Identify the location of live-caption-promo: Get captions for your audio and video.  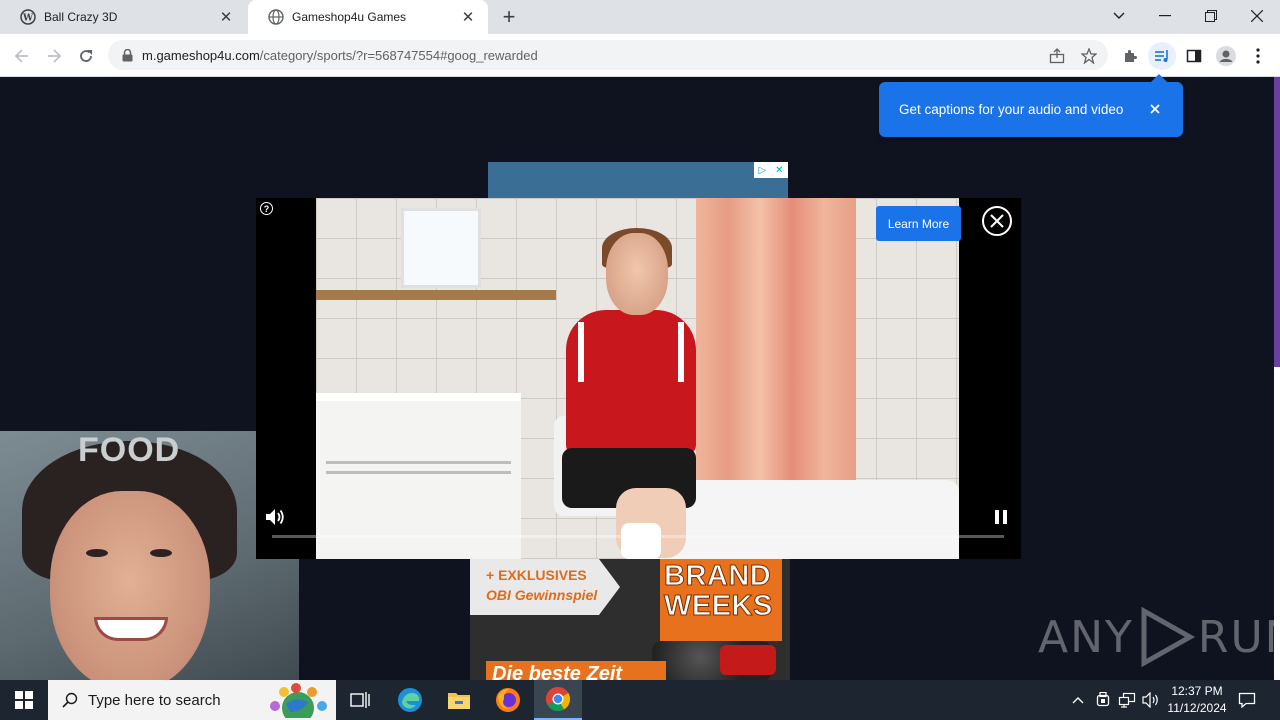
(1031, 105).